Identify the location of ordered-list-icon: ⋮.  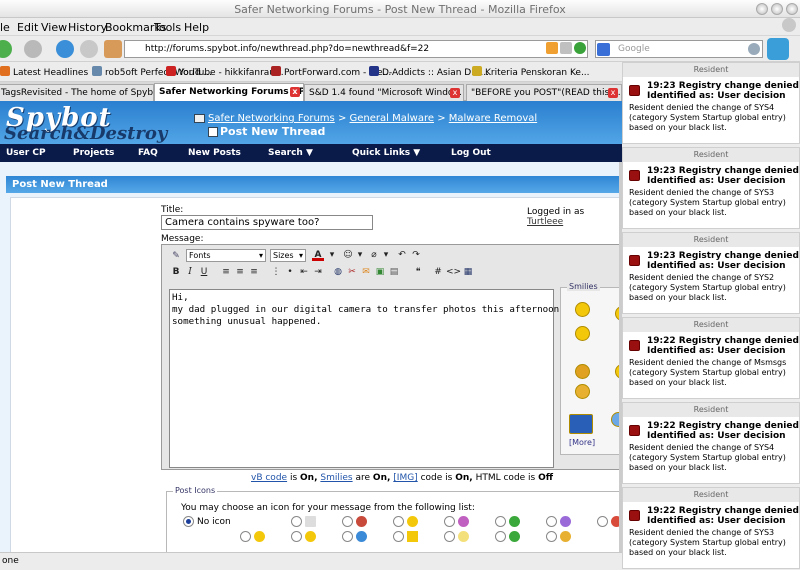
(276, 272).